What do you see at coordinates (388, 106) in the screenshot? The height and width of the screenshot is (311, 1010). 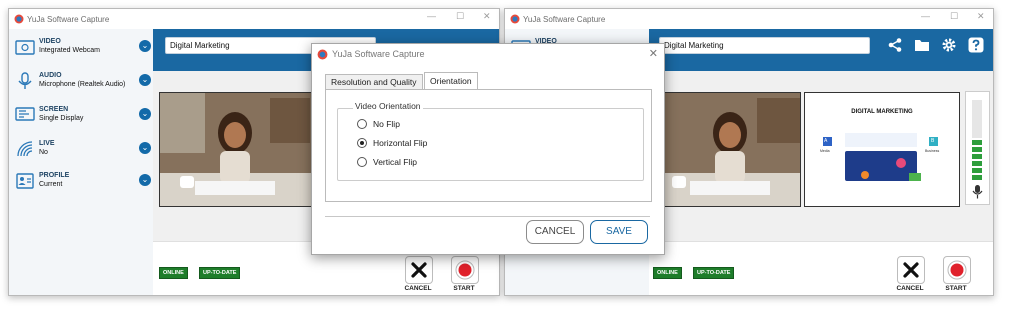 I see `video-orientation-label: Video Orientation` at bounding box center [388, 106].